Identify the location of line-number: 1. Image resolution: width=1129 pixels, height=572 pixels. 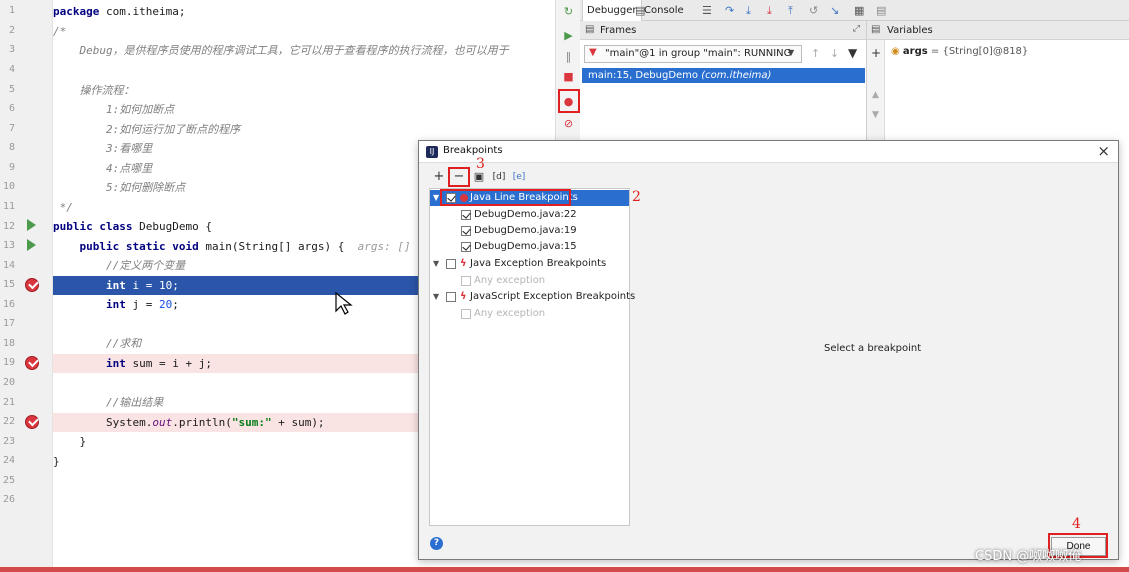
(11, 10).